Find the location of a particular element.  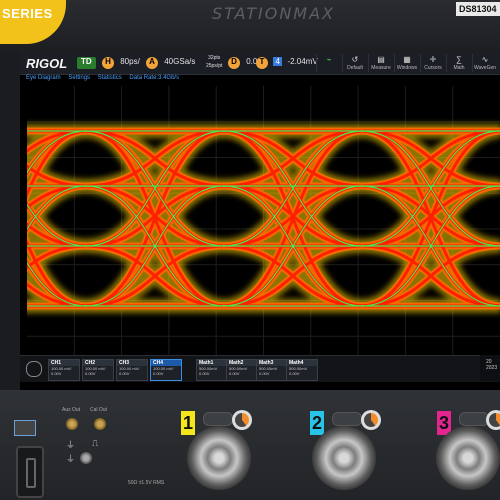

delay-icon: D is located at coordinates (234, 63).